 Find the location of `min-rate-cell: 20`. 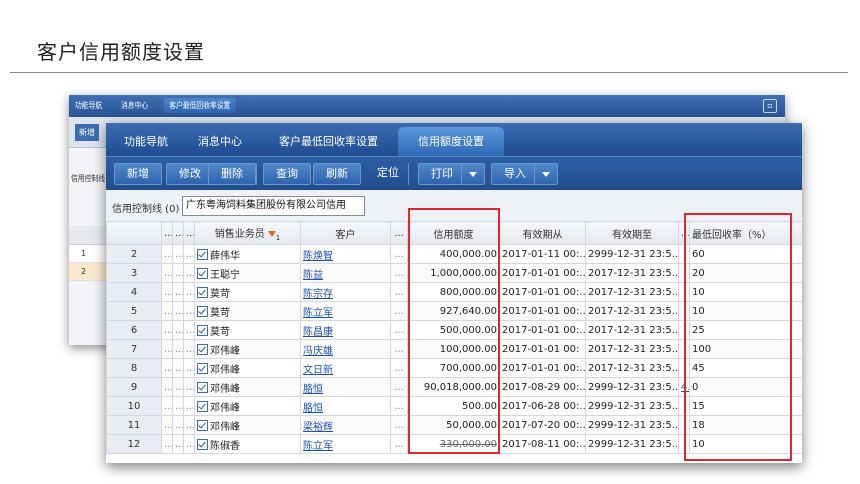

min-rate-cell: 20 is located at coordinates (745, 273).